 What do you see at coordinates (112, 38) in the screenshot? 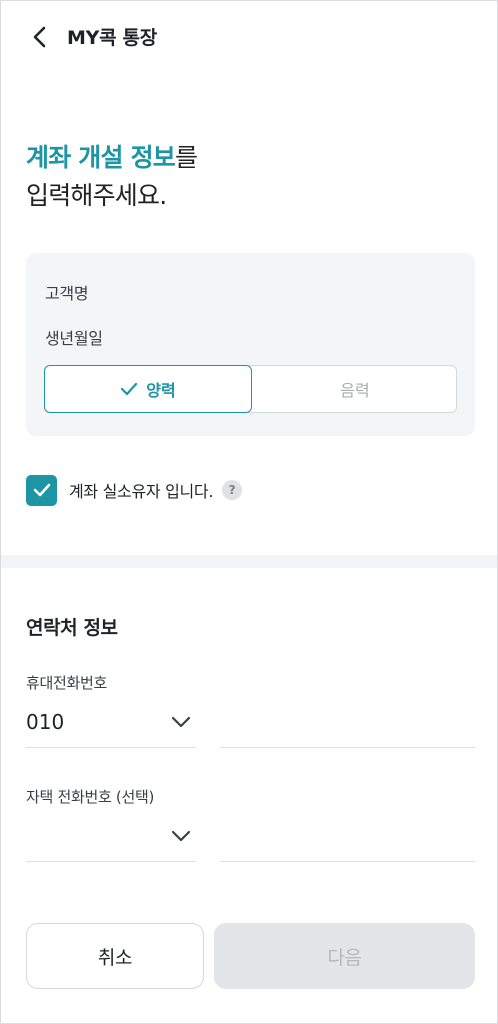
I see `page-title: MY콕 통장` at bounding box center [112, 38].